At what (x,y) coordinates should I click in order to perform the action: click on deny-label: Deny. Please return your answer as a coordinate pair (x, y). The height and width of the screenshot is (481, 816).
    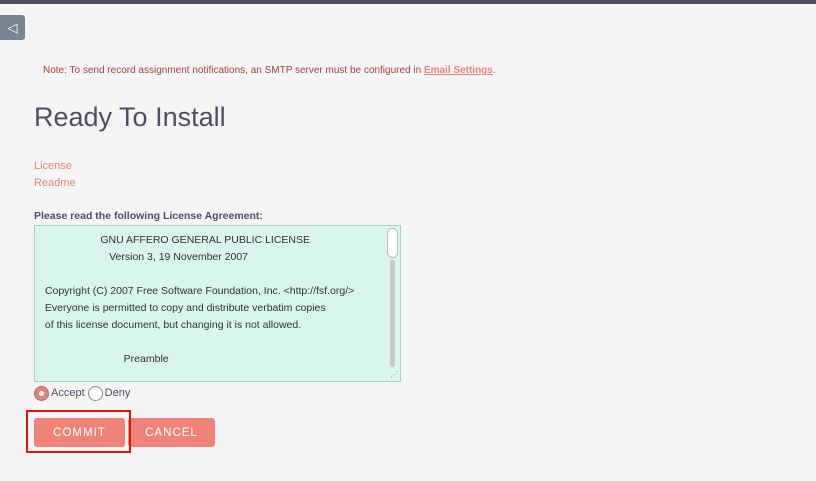
    Looking at the image, I should click on (118, 393).